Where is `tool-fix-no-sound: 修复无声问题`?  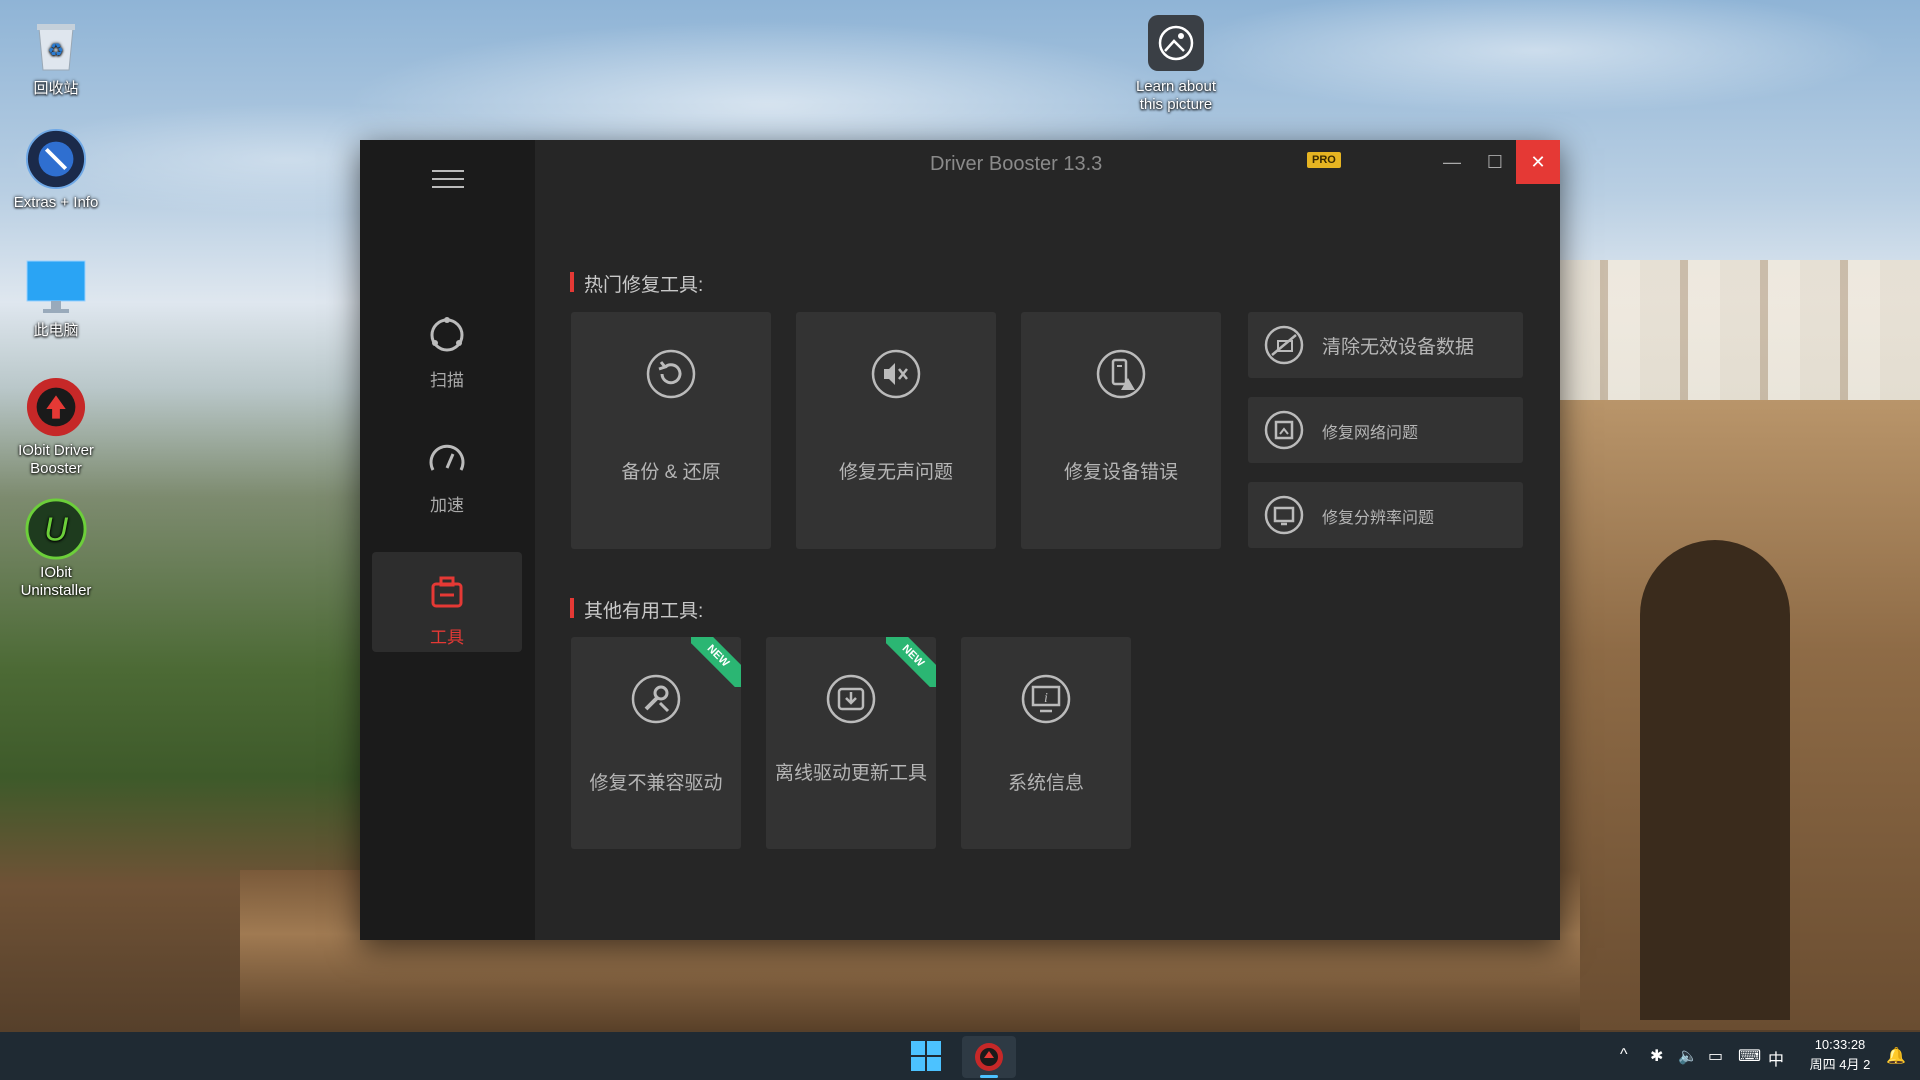
tool-fix-no-sound: 修复无声问题 is located at coordinates (896, 430).